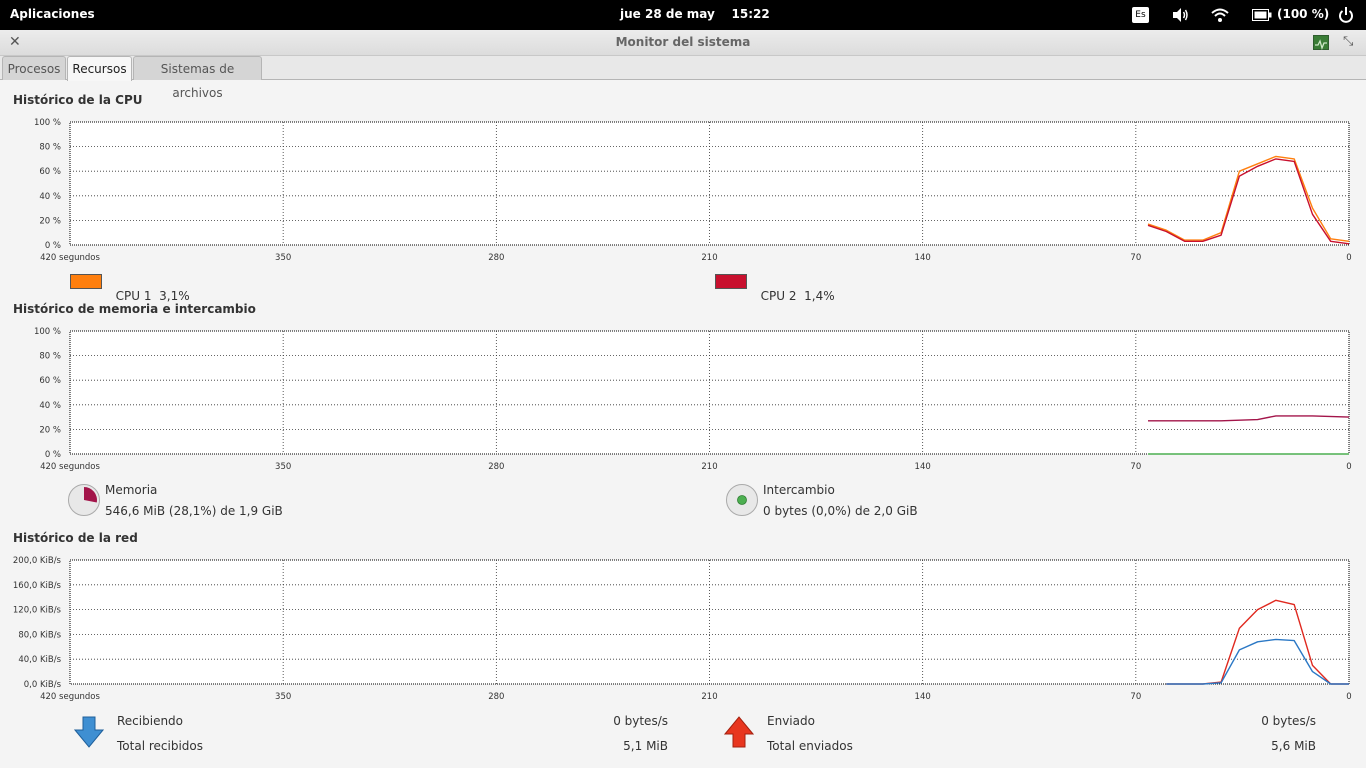 Image resolution: width=1366 pixels, height=768 pixels. Describe the element at coordinates (194, 511) in the screenshot. I see `memory-value: 546,6 MiB (28,1%) de 1,9 GiB` at that location.